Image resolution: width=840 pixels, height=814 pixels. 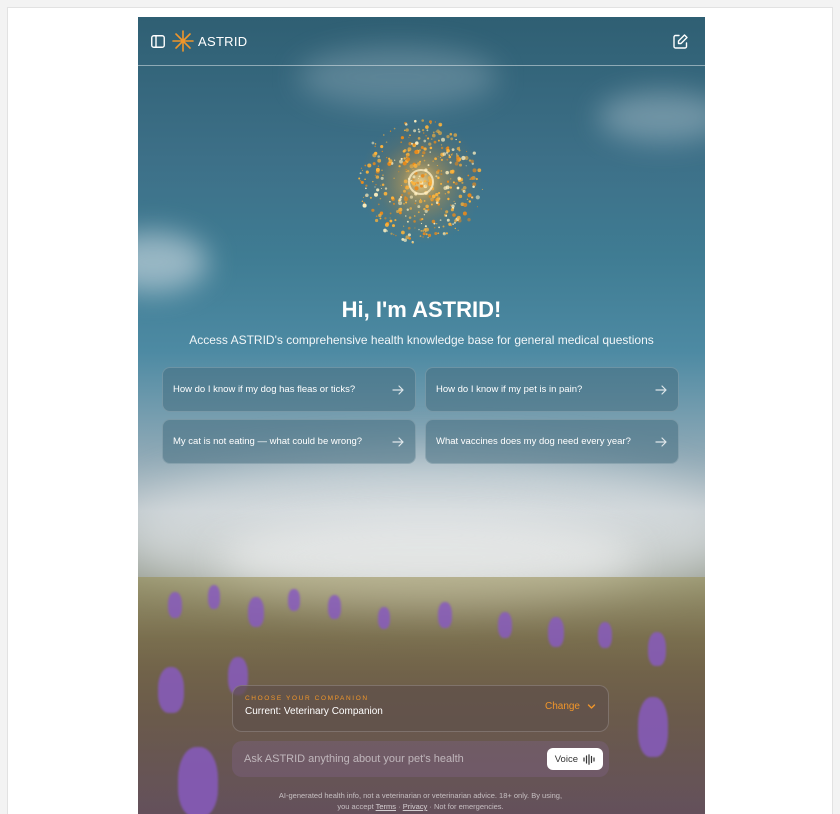 I want to click on edit-square-icon, so click(x=680, y=41).